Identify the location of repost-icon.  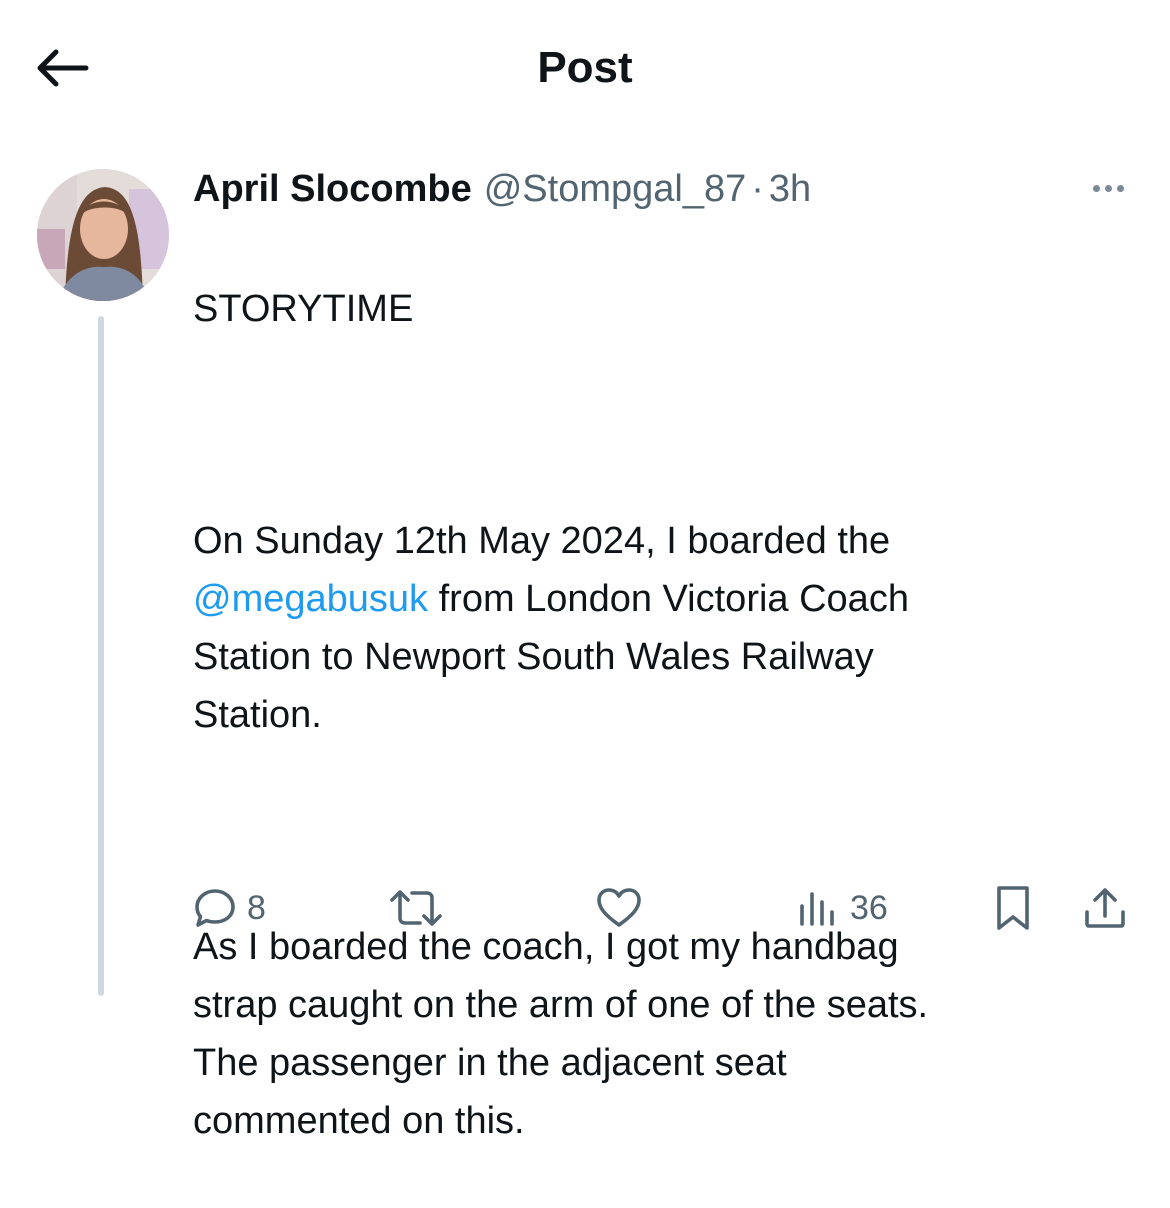
(416, 908).